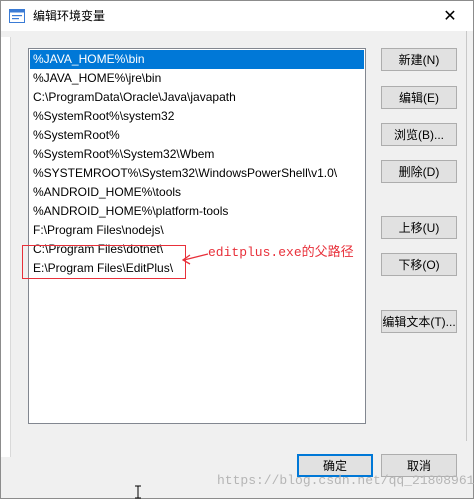 The height and width of the screenshot is (499, 474). Describe the element at coordinates (237, 16) in the screenshot. I see `title-bar: 编辑环境变量 ✕` at that location.